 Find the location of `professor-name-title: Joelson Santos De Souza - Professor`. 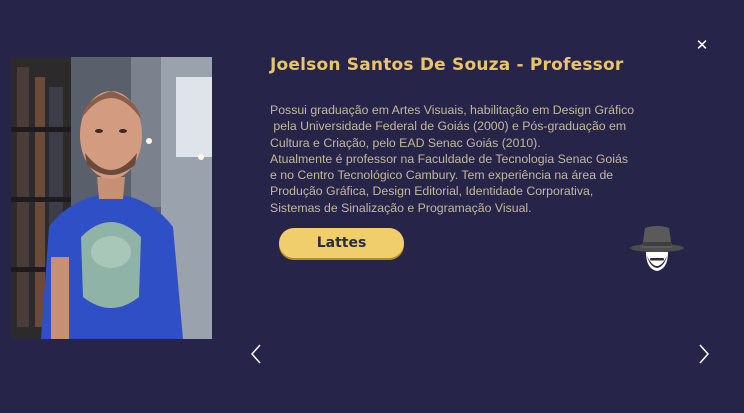

professor-name-title: Joelson Santos De Souza - Professor is located at coordinates (447, 65).